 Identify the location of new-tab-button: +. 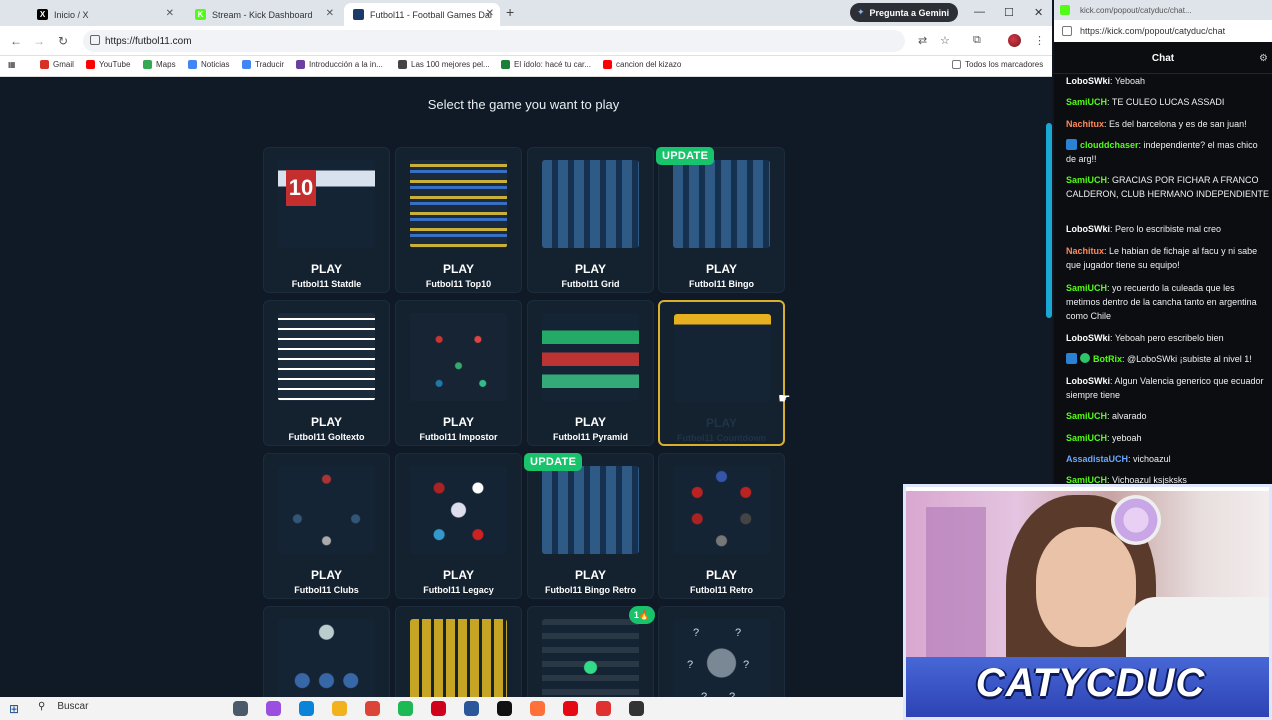
(510, 12).